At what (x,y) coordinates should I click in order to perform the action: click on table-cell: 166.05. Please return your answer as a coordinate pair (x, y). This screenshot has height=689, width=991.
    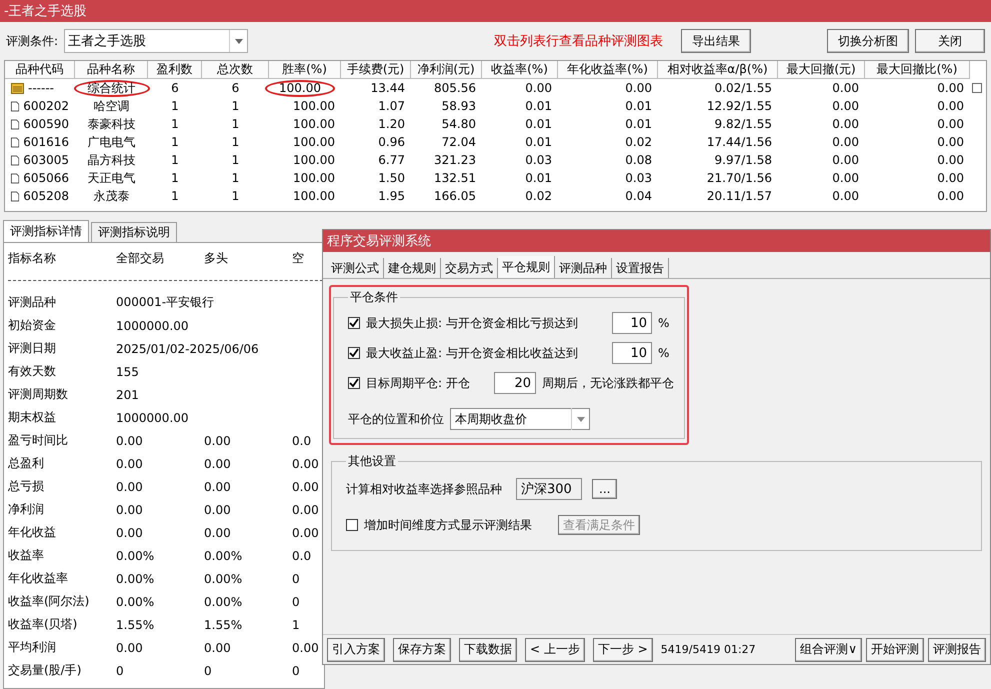
    Looking at the image, I should click on (455, 196).